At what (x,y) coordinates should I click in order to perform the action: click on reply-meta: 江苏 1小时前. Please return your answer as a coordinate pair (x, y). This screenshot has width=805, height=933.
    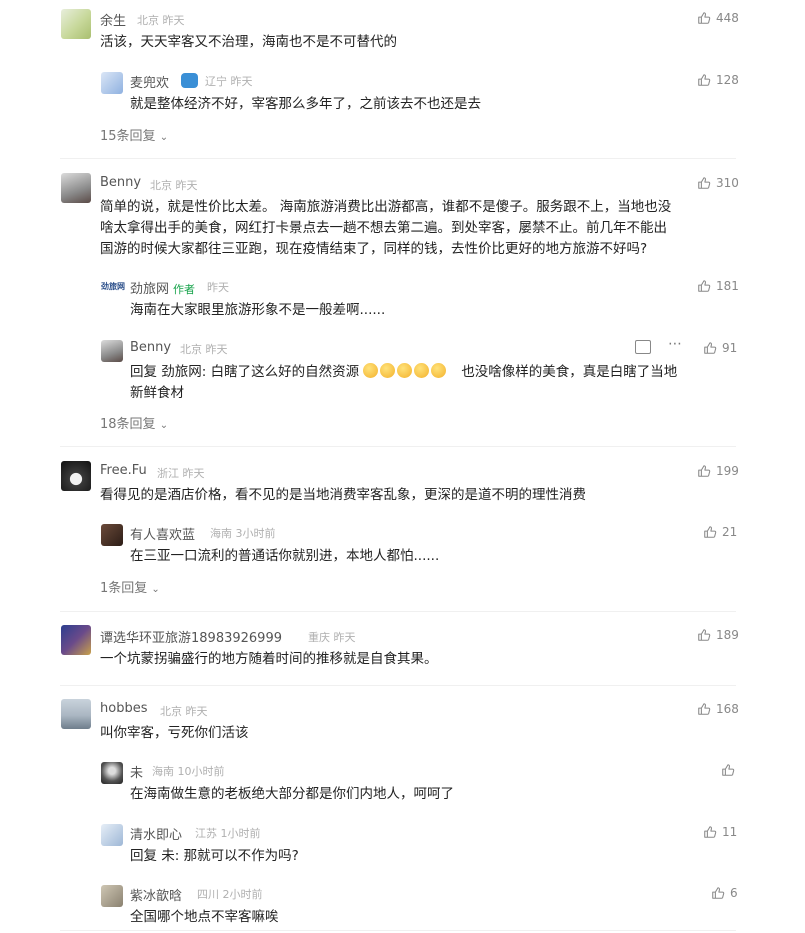
    Looking at the image, I should click on (228, 833).